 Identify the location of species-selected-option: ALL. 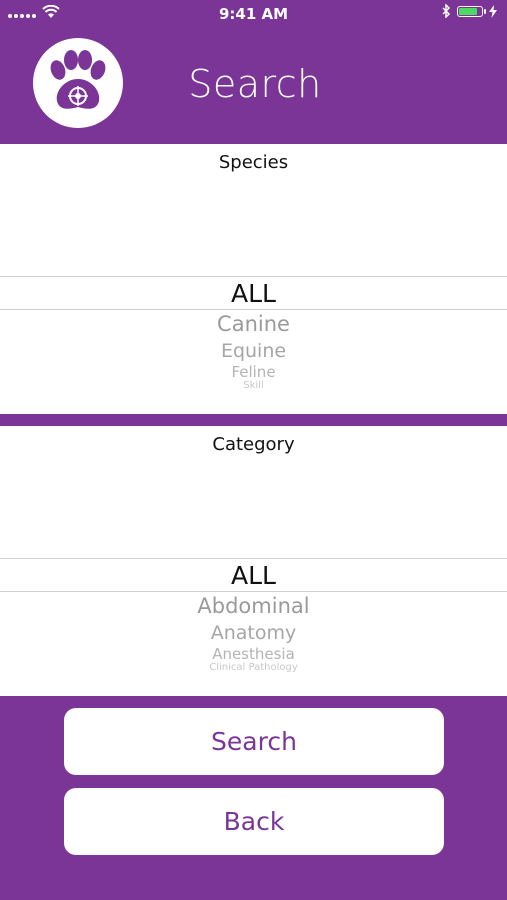
(253, 294).